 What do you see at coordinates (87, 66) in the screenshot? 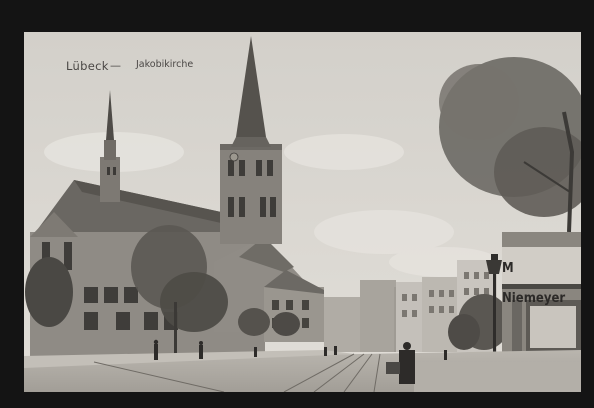
I see `caption-city: Lübeck` at bounding box center [87, 66].